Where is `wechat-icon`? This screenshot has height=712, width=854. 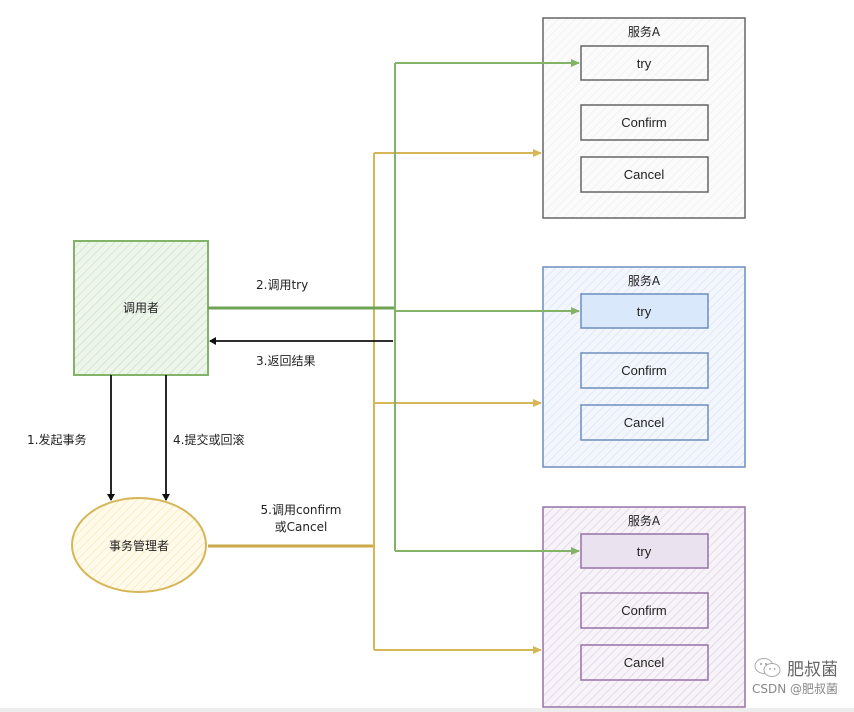
wechat-icon is located at coordinates (767, 667).